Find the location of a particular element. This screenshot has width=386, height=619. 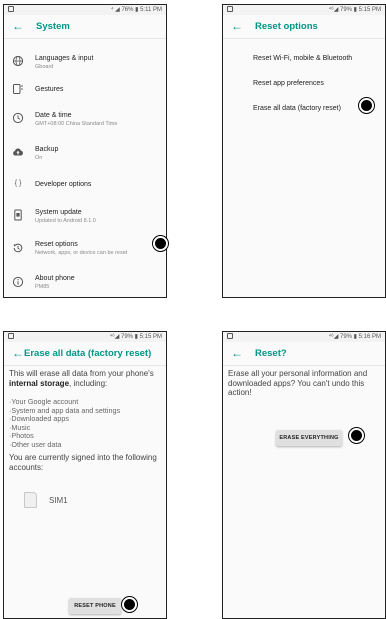

item-sublabel: PM85 is located at coordinates (42, 287).